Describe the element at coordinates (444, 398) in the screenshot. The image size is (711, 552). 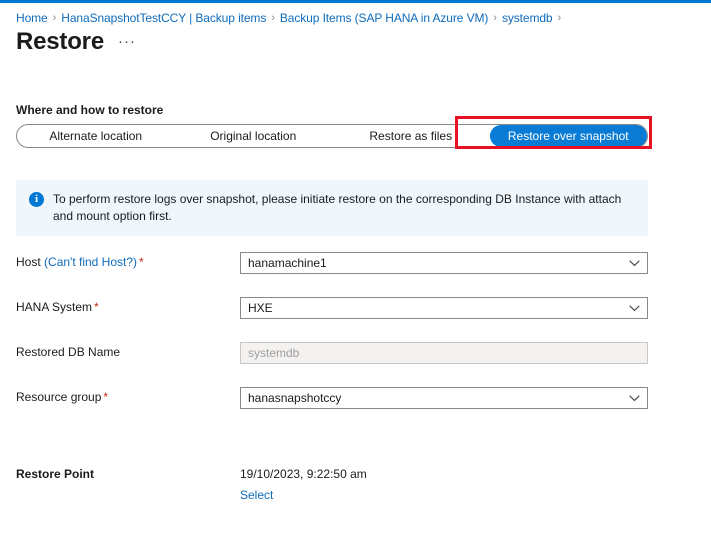
I see `field-dropdown: hanasnapshotccy` at that location.